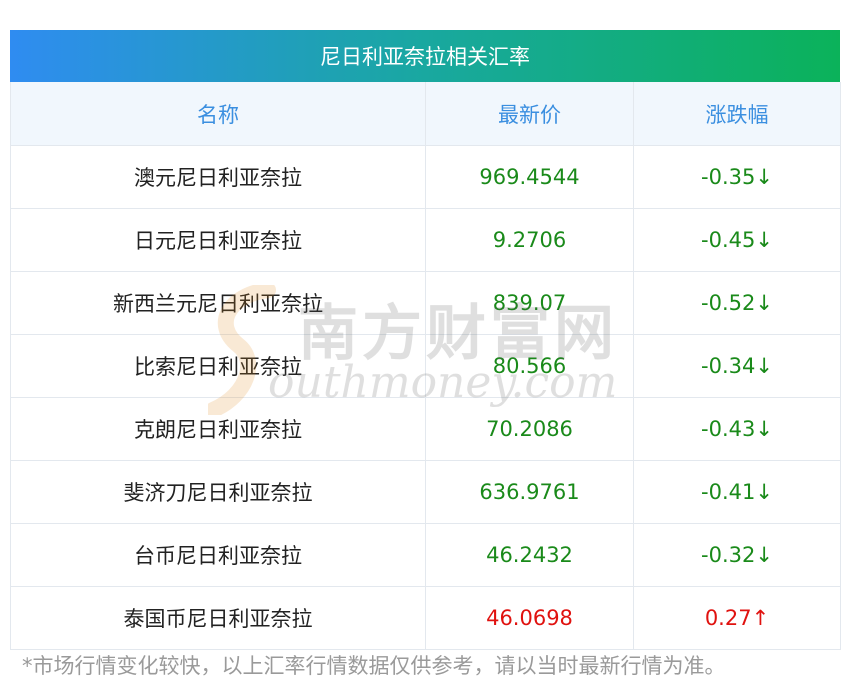  What do you see at coordinates (218, 618) in the screenshot?
I see `currency-pair-name: 泰国币尼日利亚奈拉` at bounding box center [218, 618].